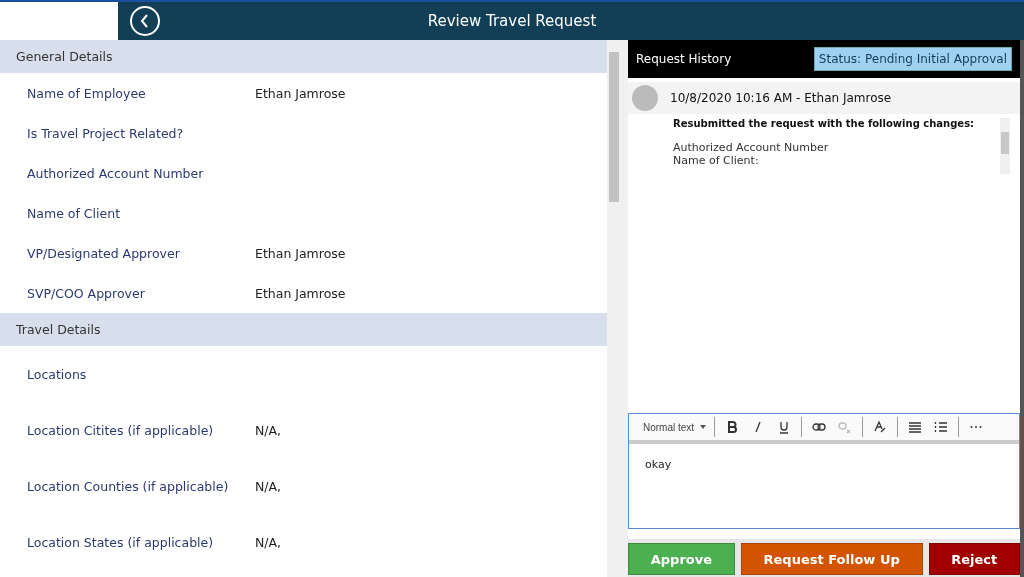 This screenshot has height=577, width=1024. What do you see at coordinates (703, 427) in the screenshot?
I see `caret-icon` at bounding box center [703, 427].